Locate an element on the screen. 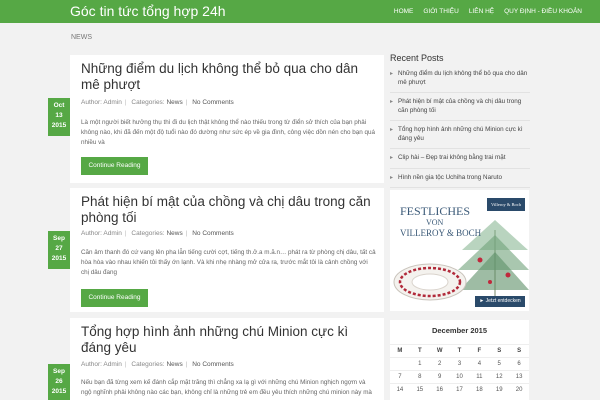  weekday-label: M is located at coordinates (400, 351).